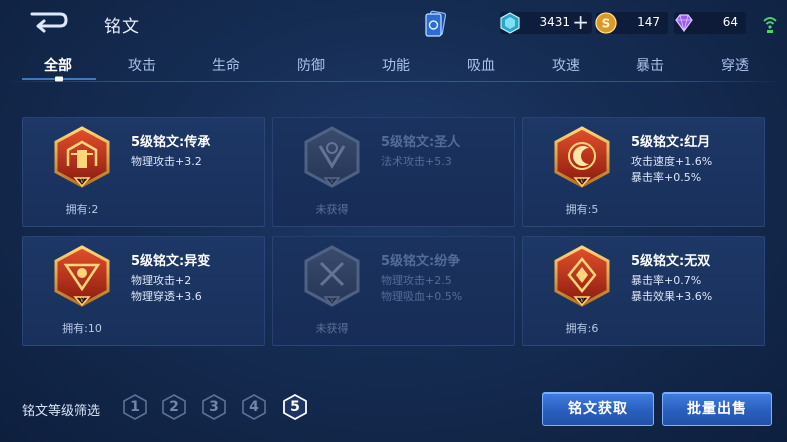 This screenshot has width=787, height=442. What do you see at coordinates (393, 81) in the screenshot?
I see `tab-divider` at bounding box center [393, 81].